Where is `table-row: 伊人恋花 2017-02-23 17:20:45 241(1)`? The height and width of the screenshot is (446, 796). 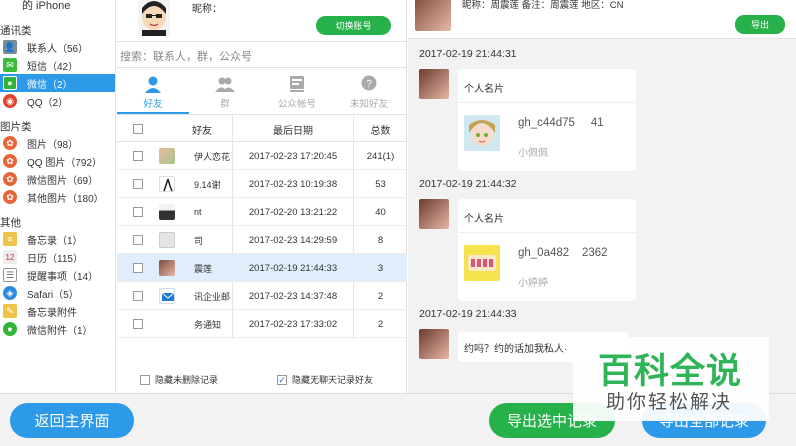 table-row: 伊人恋花 2017-02-23 17:20:45 241(1) is located at coordinates (262, 156).